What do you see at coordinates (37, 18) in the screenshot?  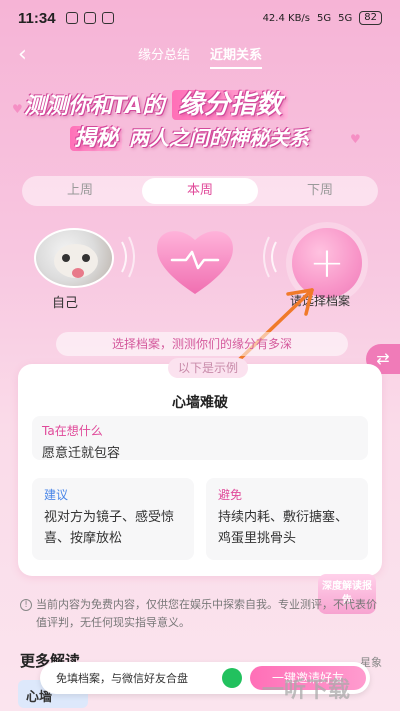 I see `status-time: 11:34` at bounding box center [37, 18].